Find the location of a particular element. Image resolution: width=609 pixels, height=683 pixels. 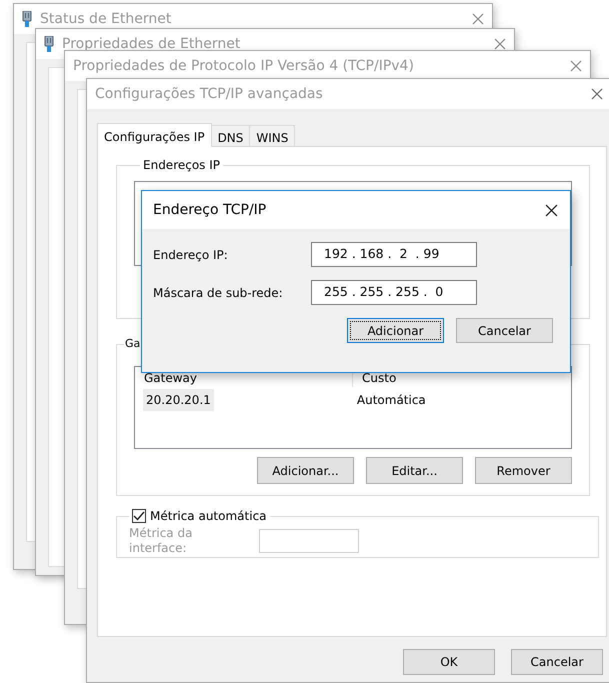

dialog-title: Endereço TCP/IP is located at coordinates (210, 210).